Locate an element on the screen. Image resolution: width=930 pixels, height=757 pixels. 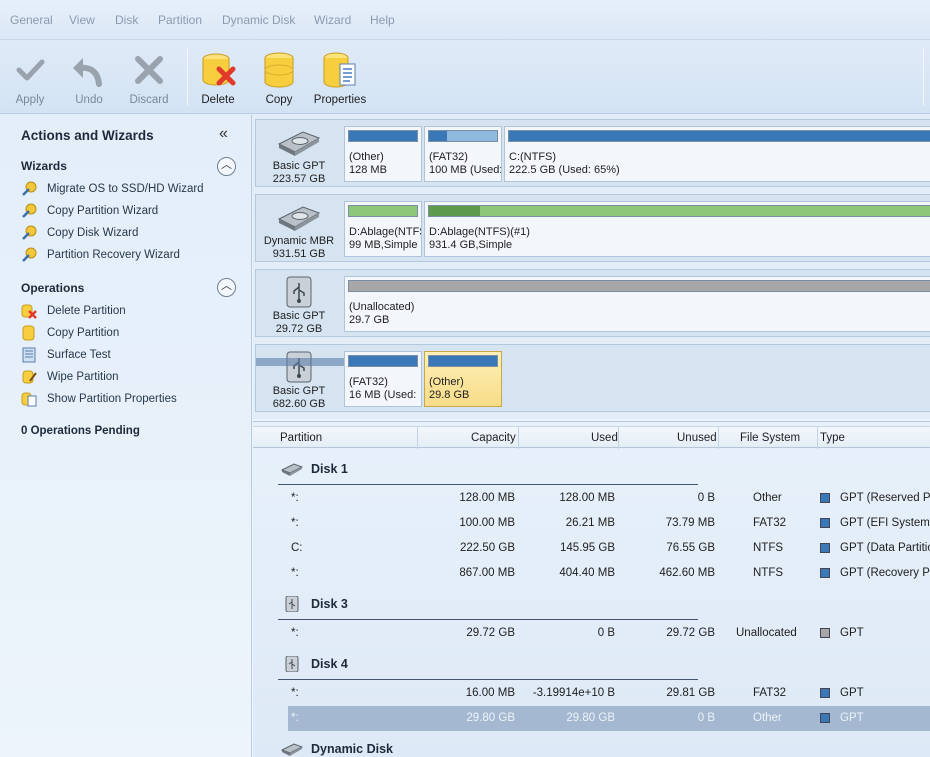
menu-general: General is located at coordinates (31, 20).